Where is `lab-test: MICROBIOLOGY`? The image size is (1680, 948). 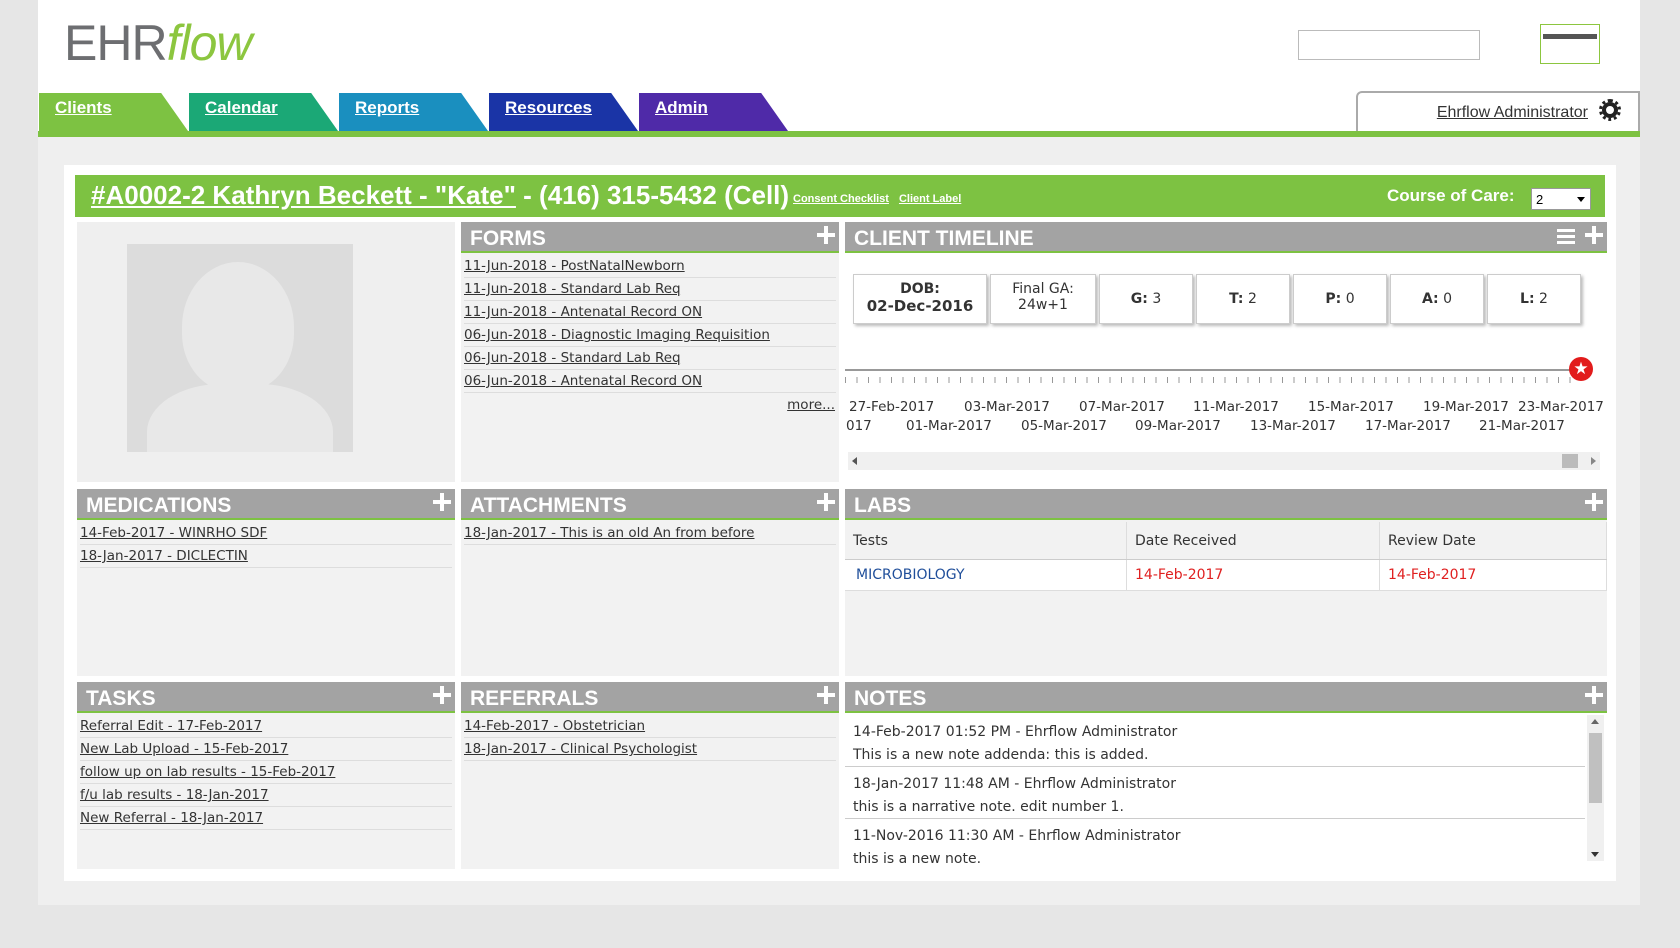
lab-test: MICROBIOLOGY is located at coordinates (986, 575).